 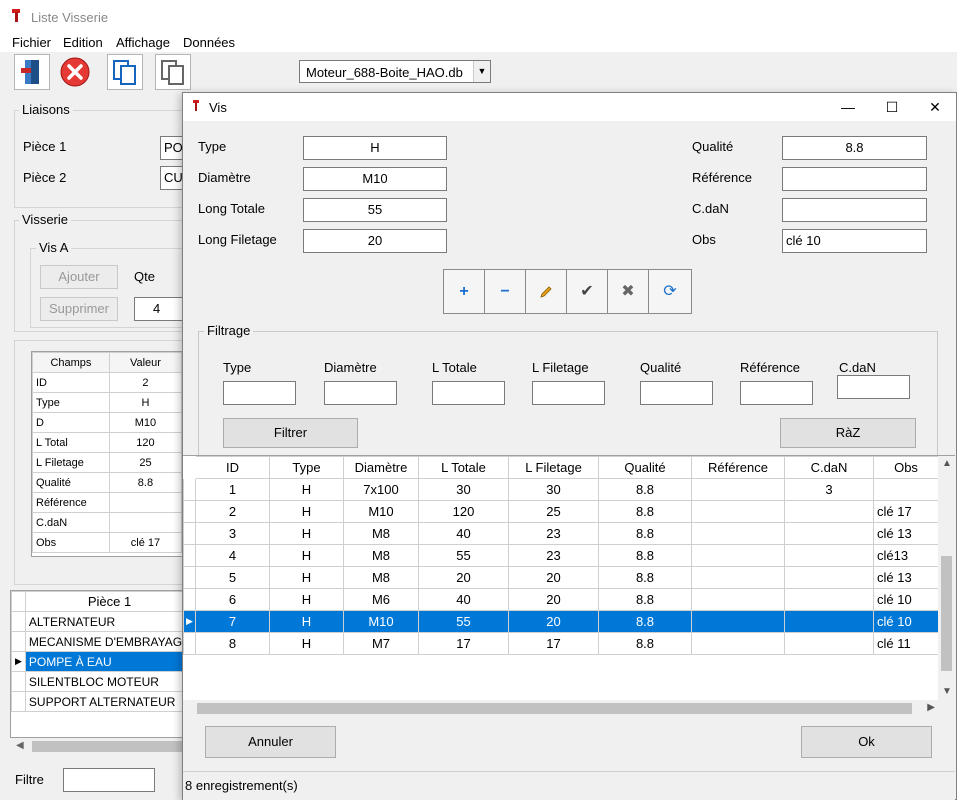 What do you see at coordinates (232, 599) in the screenshot?
I see `table-cell: 6` at bounding box center [232, 599].